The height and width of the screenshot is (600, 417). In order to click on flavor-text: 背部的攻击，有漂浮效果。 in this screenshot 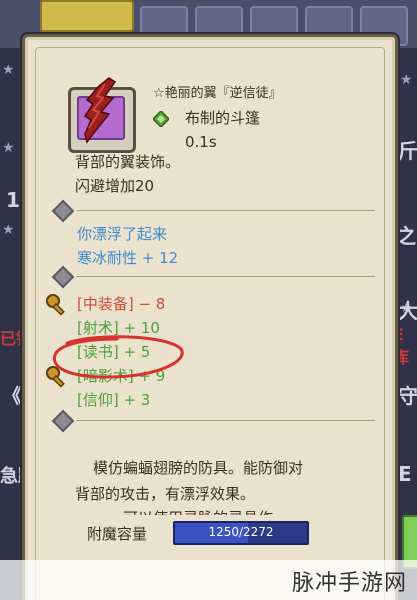, I will do `click(165, 494)`.